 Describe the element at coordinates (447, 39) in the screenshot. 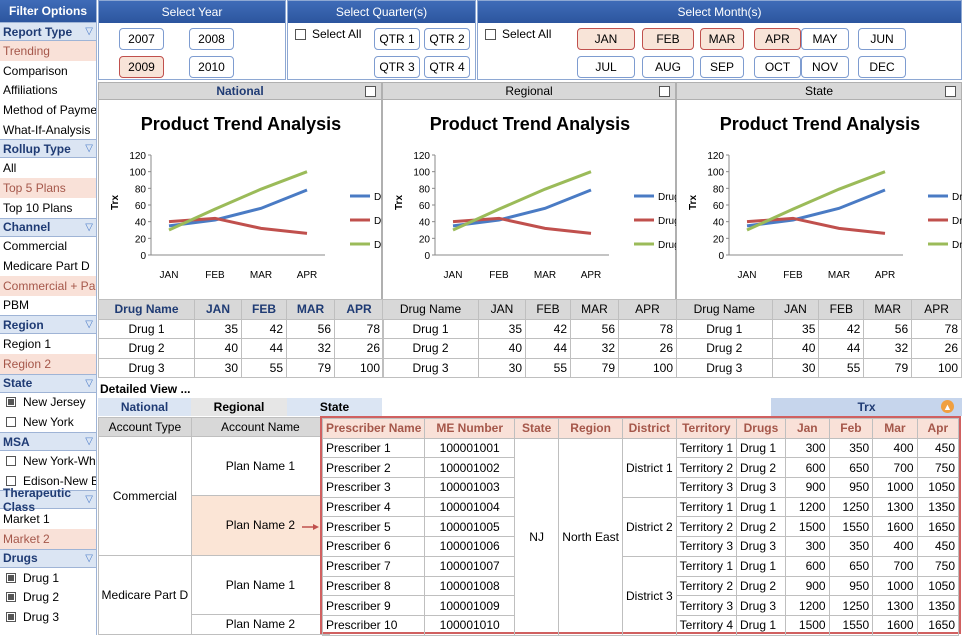

I see `quarter-button: QTR 2` at that location.